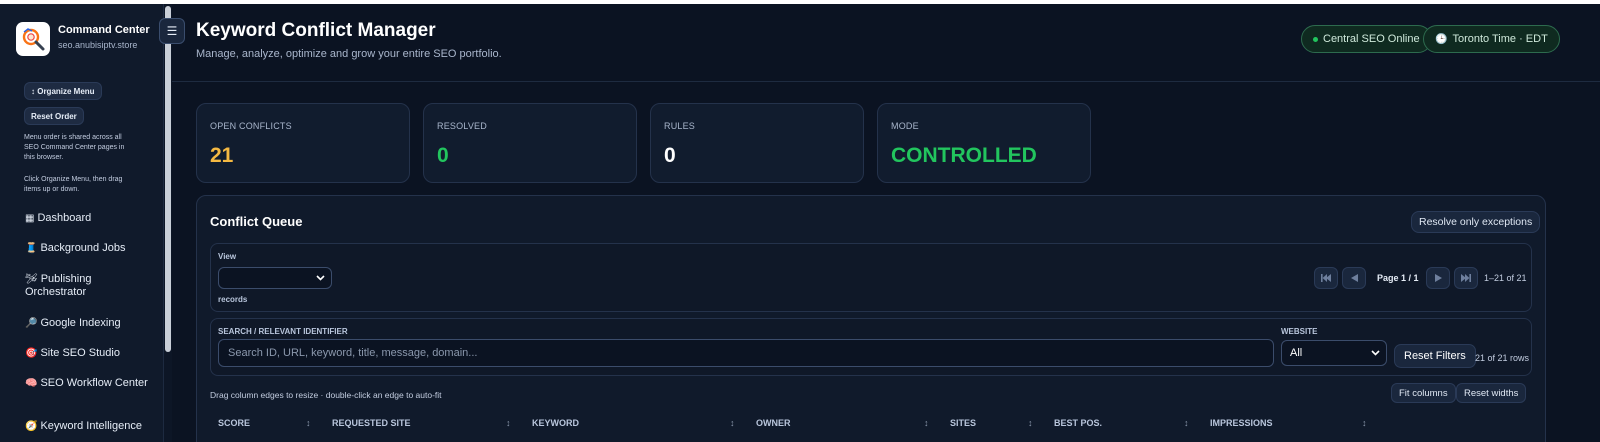 The height and width of the screenshot is (442, 1600). What do you see at coordinates (371, 423) in the screenshot?
I see `column-header-requested-site: REQUESTED SITE` at bounding box center [371, 423].